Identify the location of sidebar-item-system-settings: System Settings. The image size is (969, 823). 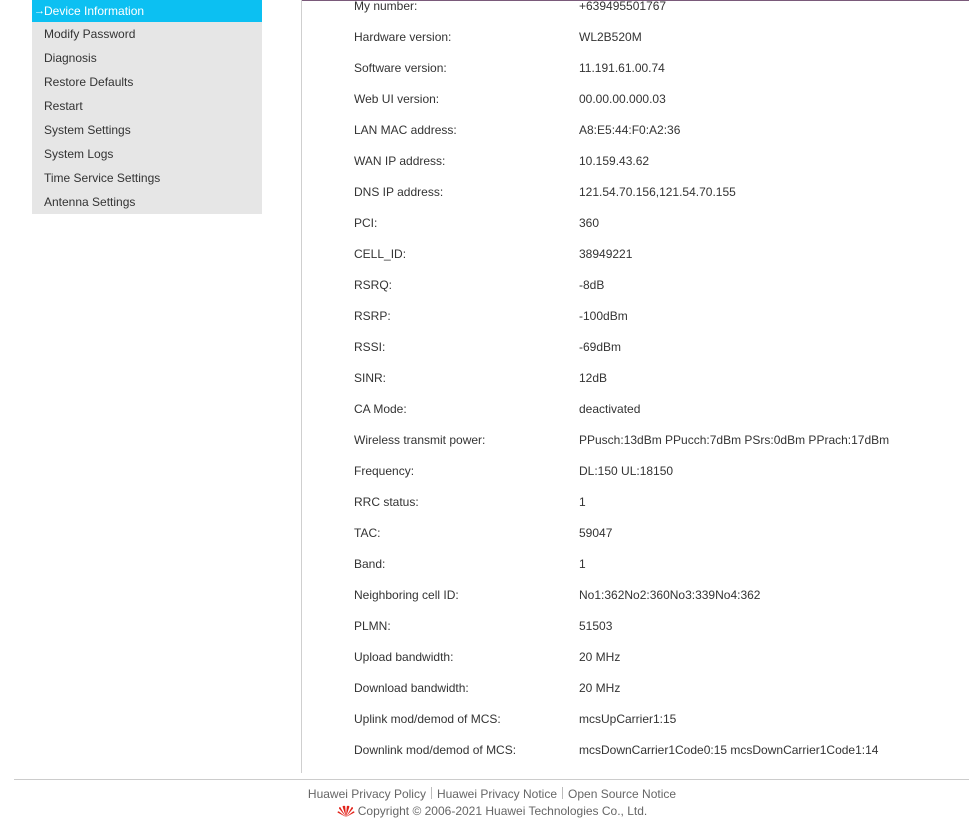
(147, 130).